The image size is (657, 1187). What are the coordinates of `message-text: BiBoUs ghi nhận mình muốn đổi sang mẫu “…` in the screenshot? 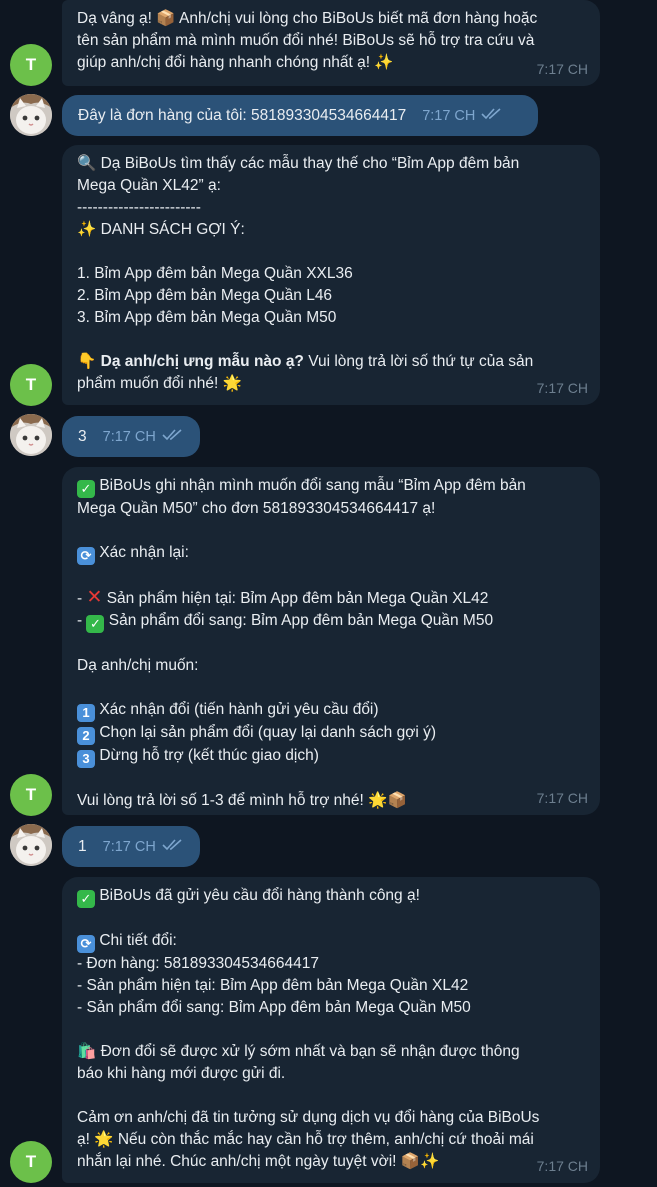 It's located at (312, 485).